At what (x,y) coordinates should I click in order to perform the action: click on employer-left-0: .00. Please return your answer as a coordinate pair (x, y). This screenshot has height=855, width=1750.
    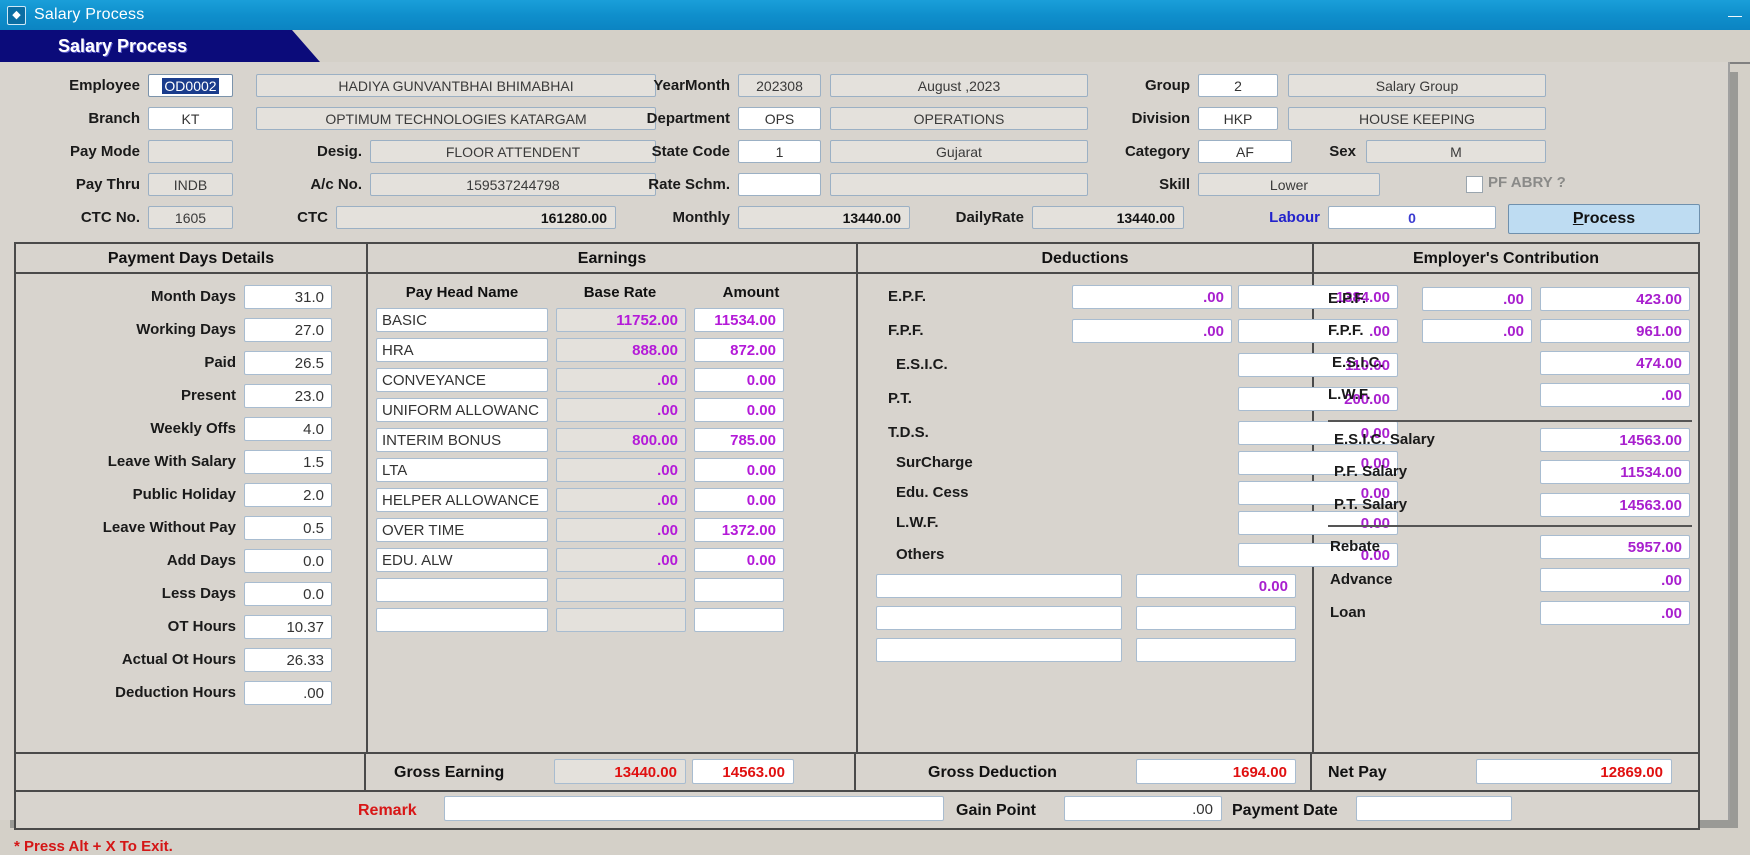
    Looking at the image, I should click on (1477, 299).